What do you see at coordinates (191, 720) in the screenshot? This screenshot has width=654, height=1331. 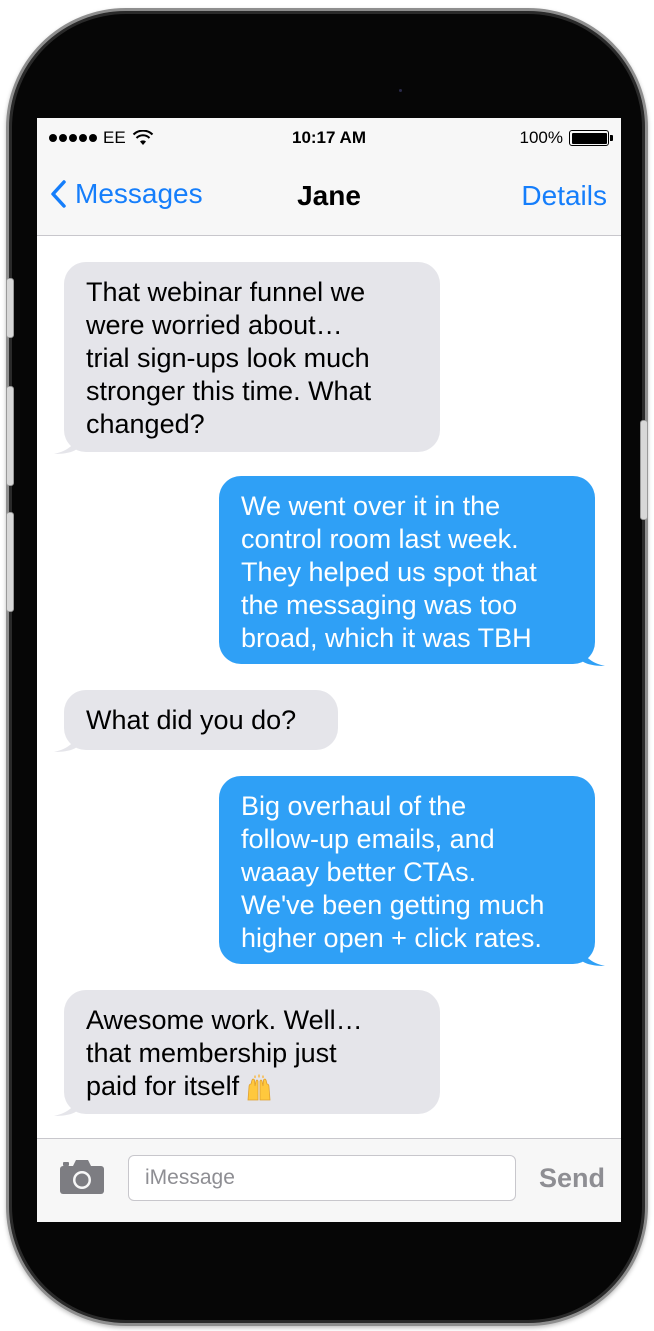 I see `message-line: What did you do?` at bounding box center [191, 720].